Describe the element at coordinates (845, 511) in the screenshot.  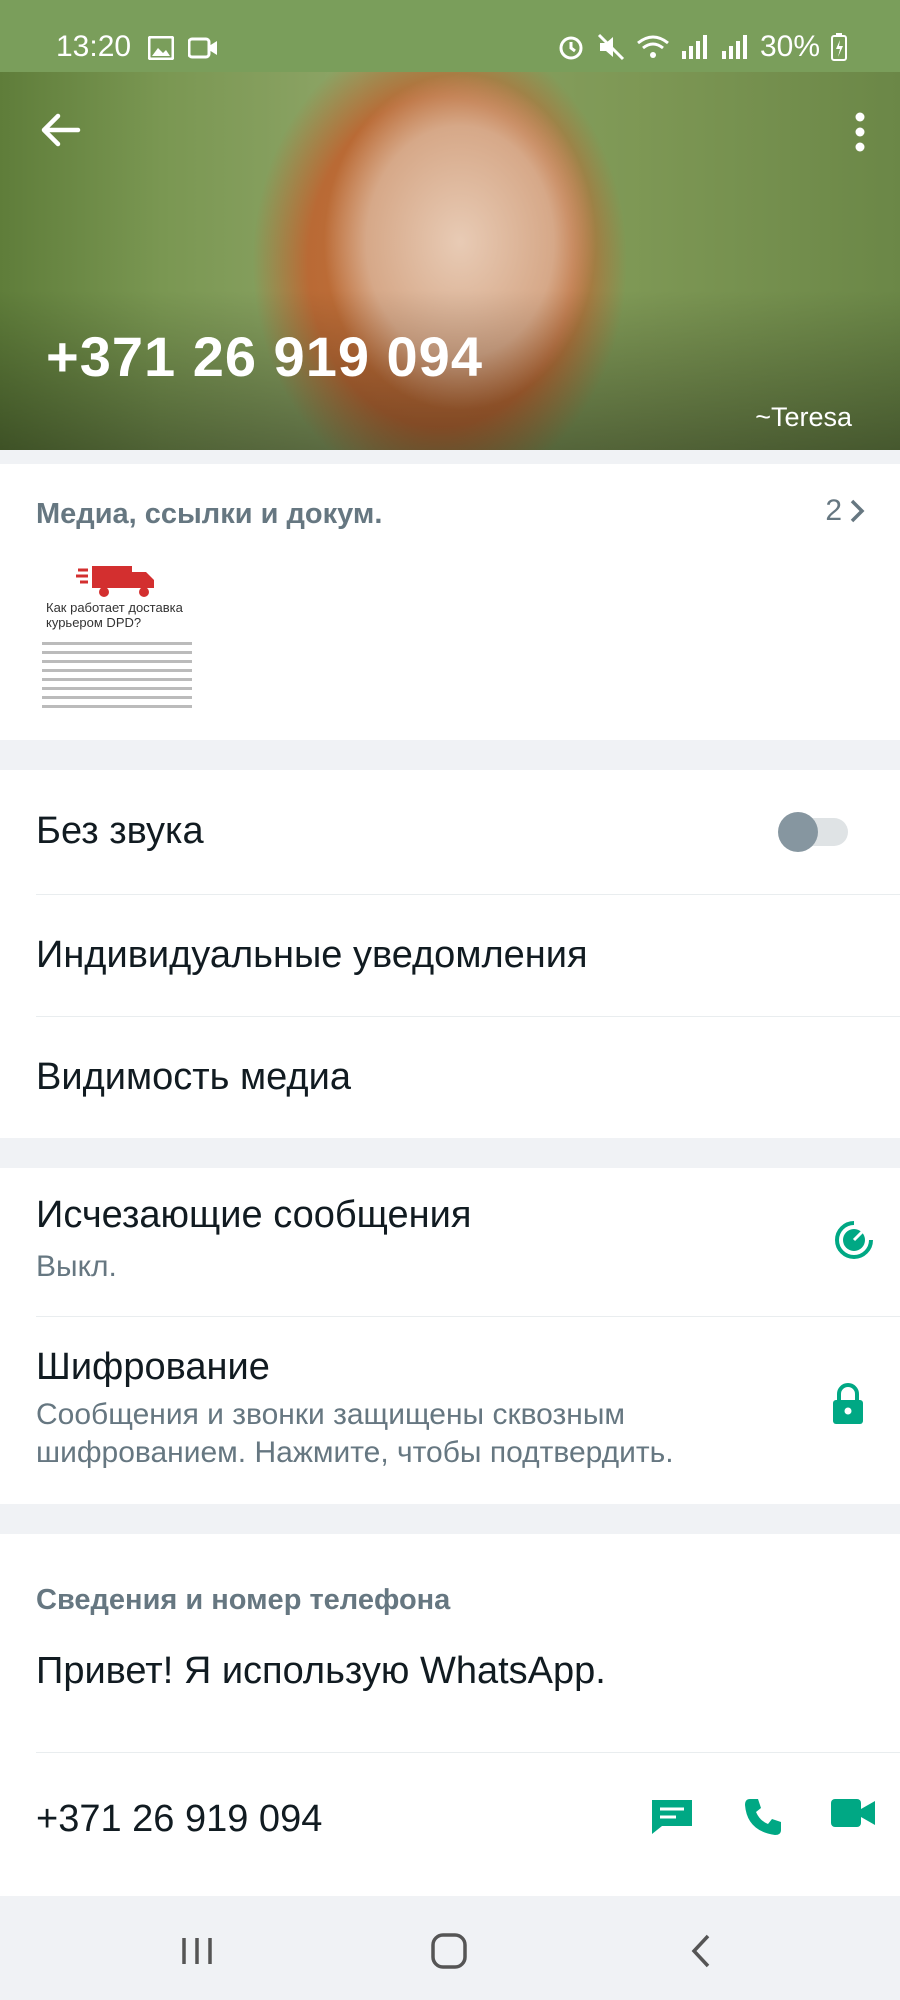
I see `media-count-link: 2` at that location.